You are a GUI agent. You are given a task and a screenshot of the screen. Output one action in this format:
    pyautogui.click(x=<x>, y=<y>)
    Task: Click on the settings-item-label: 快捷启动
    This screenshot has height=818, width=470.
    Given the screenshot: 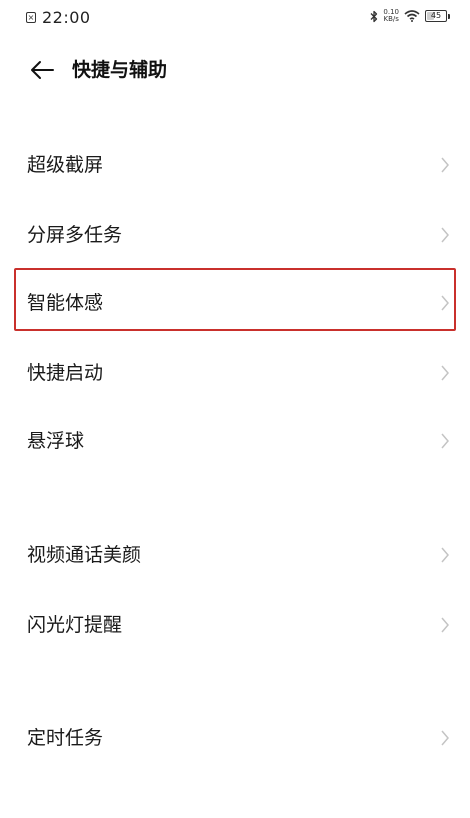 What is the action you would take?
    pyautogui.click(x=65, y=373)
    